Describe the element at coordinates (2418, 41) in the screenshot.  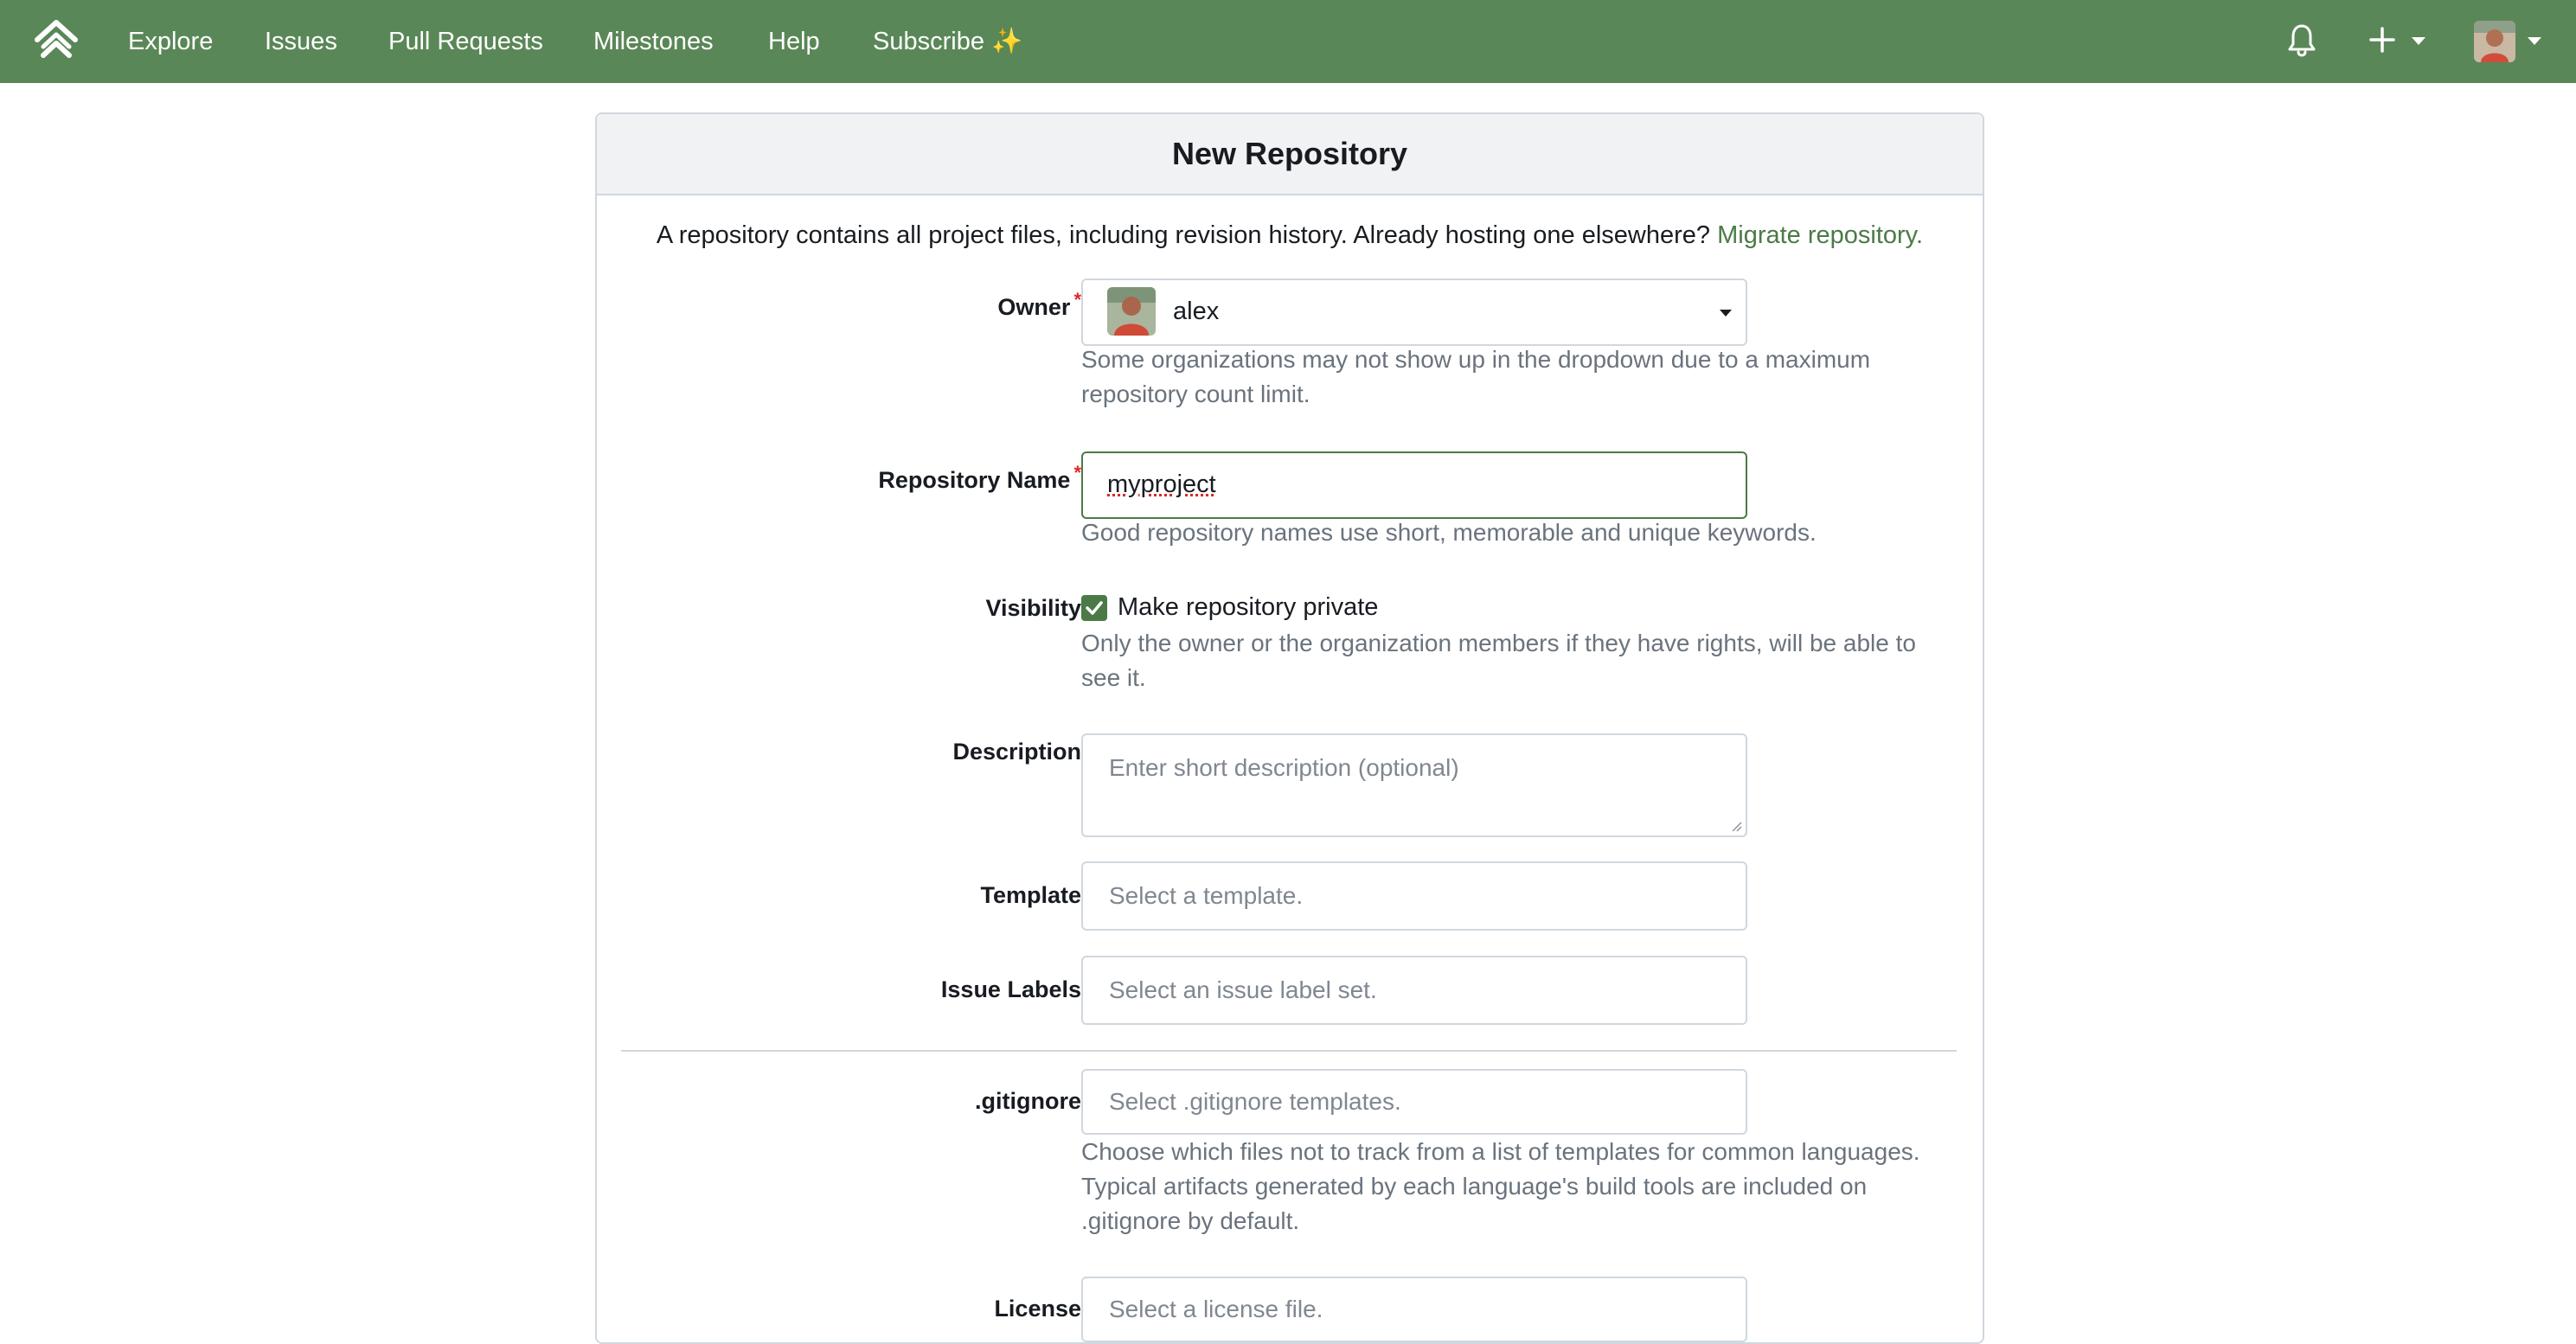
I see `plus-dropdown-caret-icon` at that location.